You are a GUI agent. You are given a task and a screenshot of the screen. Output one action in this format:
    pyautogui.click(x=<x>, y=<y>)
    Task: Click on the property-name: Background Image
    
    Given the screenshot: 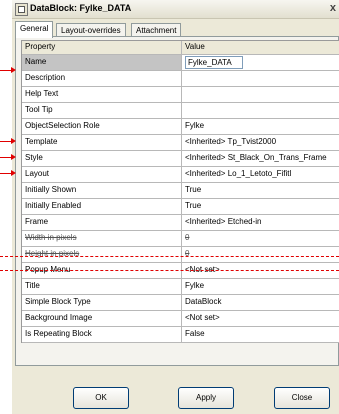 What is the action you would take?
    pyautogui.click(x=102, y=318)
    